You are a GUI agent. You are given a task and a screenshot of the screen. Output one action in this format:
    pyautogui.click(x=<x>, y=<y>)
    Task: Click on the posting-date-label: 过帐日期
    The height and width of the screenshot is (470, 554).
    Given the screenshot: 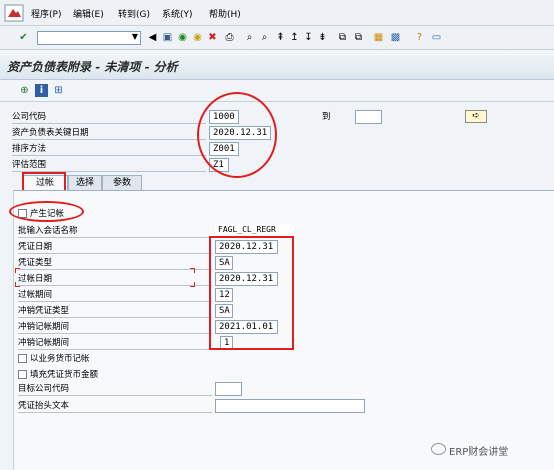 What is the action you would take?
    pyautogui.click(x=115, y=279)
    